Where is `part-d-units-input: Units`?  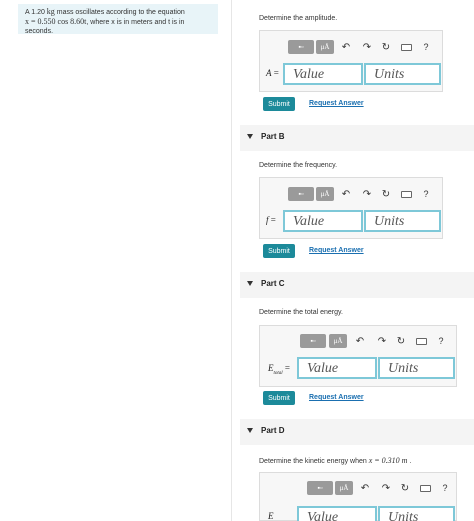
part-d-units-input: Units is located at coordinates (416, 513).